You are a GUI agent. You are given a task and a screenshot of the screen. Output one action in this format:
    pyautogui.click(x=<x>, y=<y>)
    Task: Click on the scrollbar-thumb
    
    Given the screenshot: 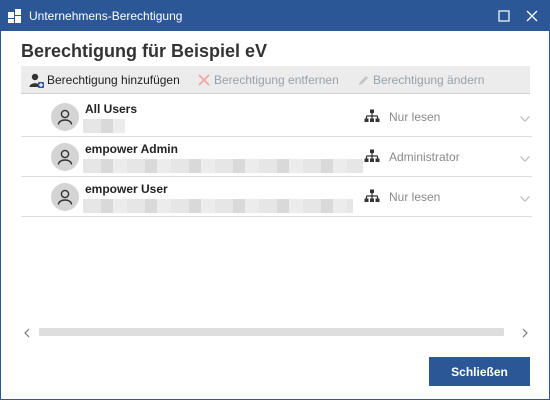 What is the action you would take?
    pyautogui.click(x=271, y=332)
    